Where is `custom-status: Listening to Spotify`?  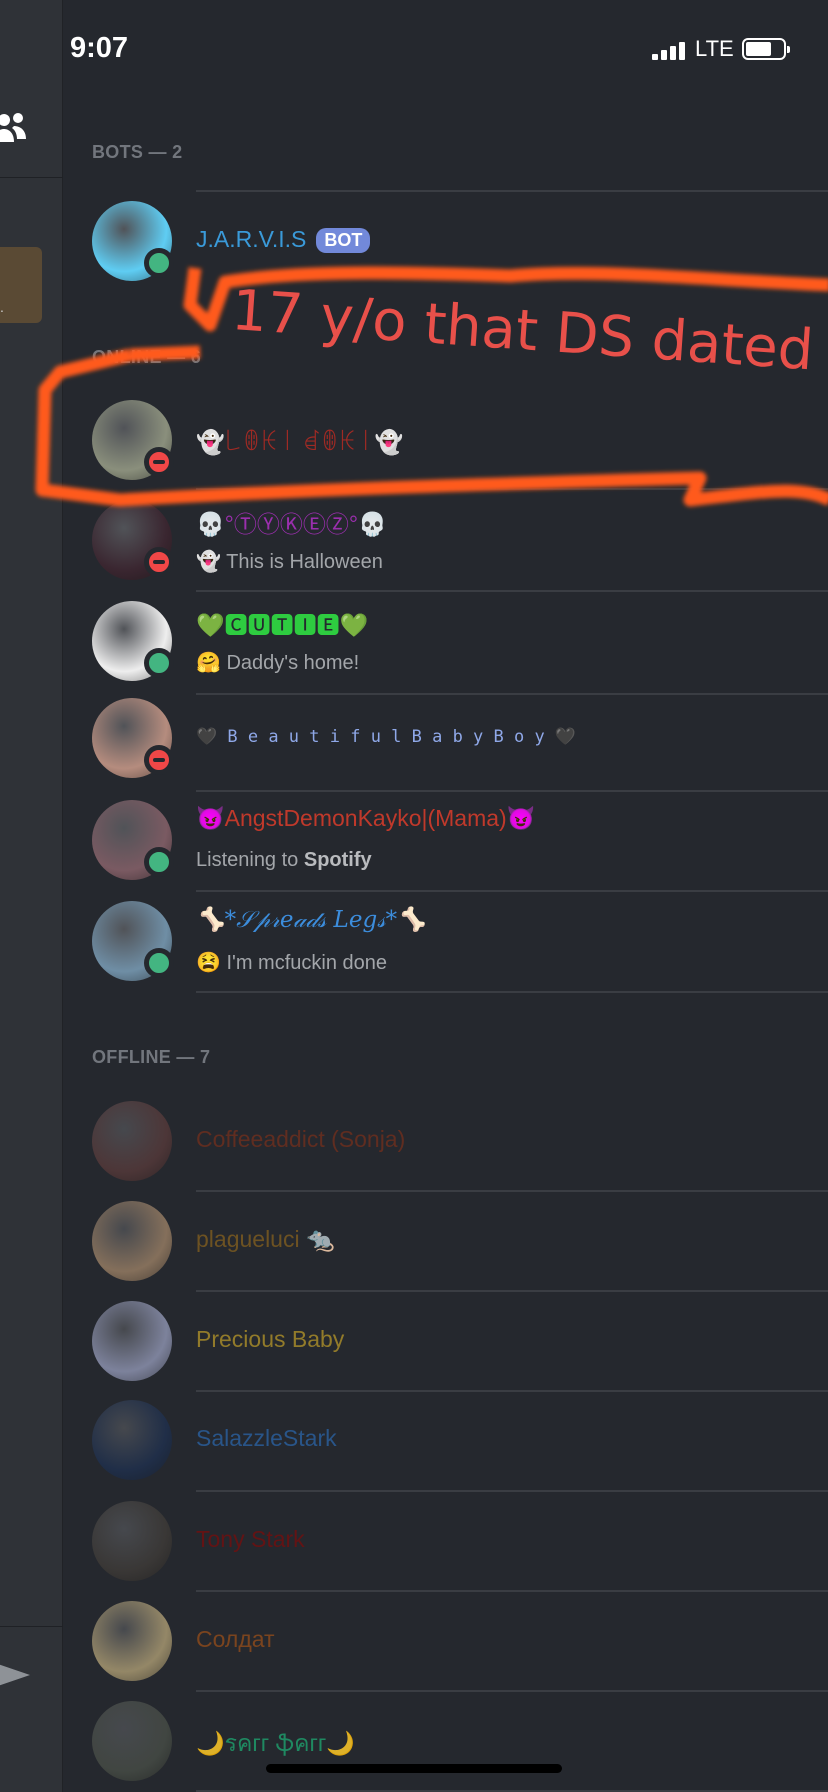
custom-status: Listening to Spotify is located at coordinates (284, 860).